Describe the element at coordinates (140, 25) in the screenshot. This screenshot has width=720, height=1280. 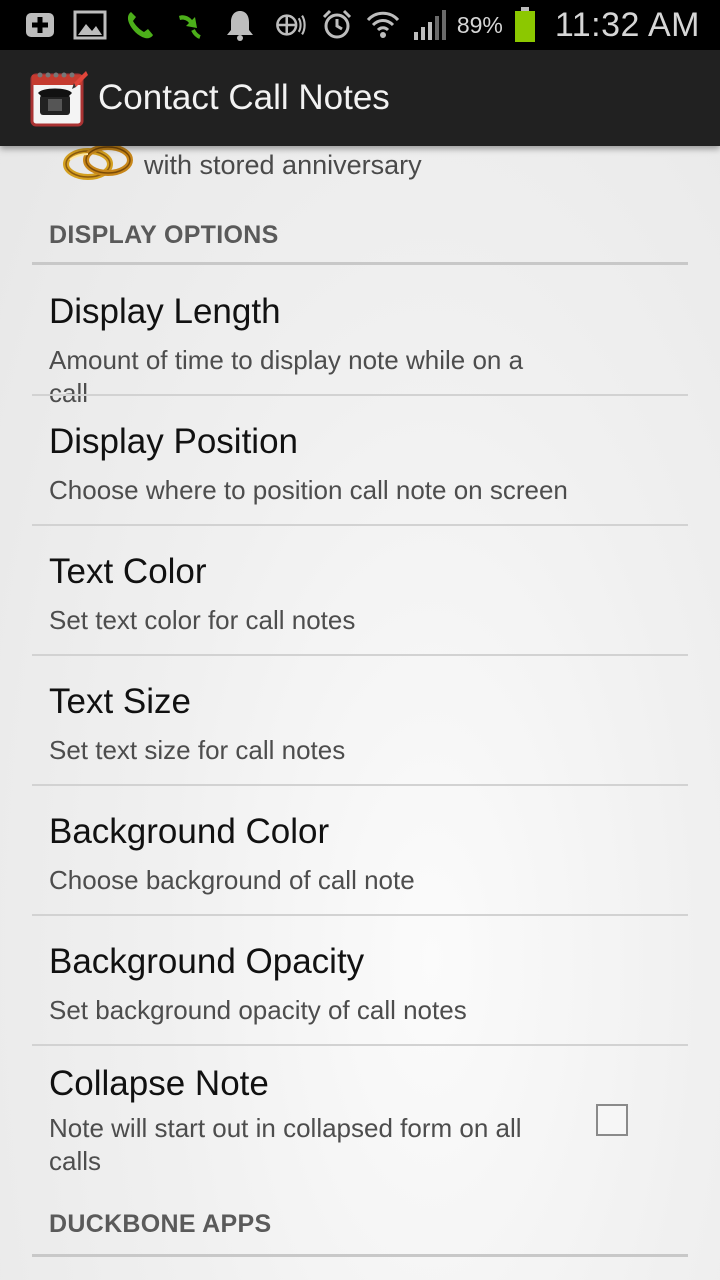
I see `call-icon` at that location.